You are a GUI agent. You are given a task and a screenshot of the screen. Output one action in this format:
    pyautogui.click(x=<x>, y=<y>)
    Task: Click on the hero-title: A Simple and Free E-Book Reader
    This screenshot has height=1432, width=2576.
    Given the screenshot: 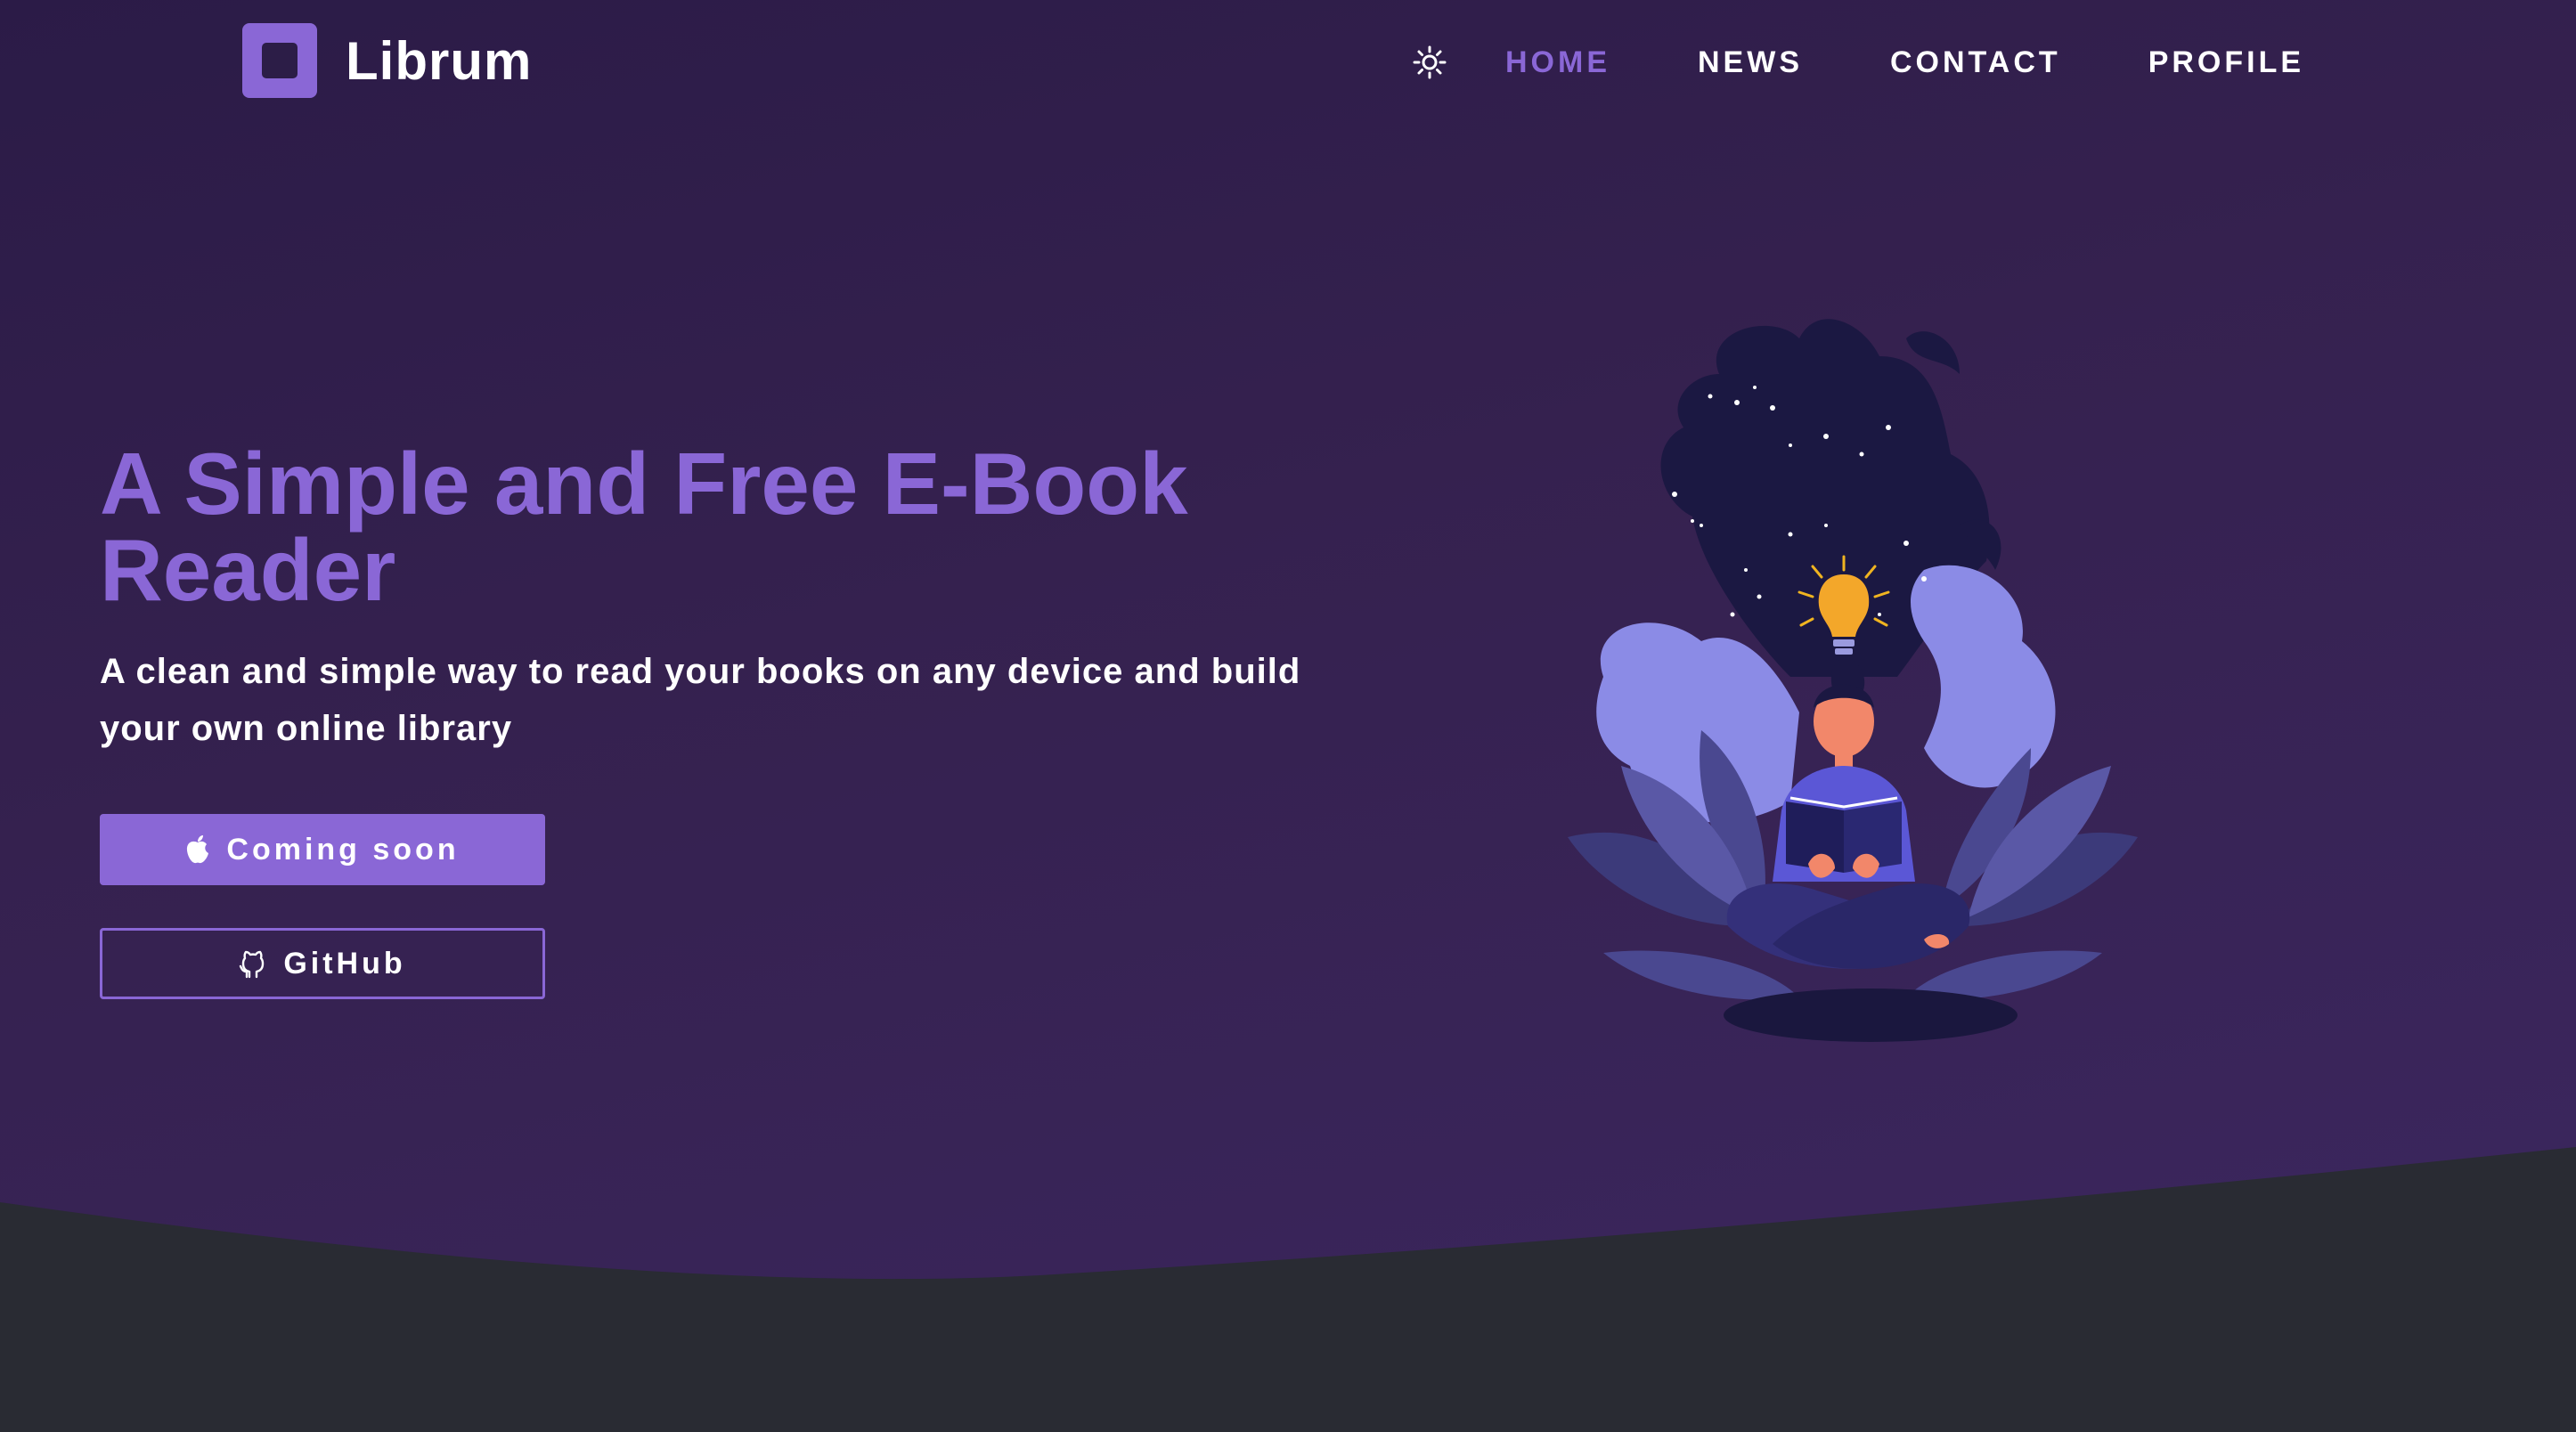 What is the action you would take?
    pyautogui.click(x=679, y=527)
    